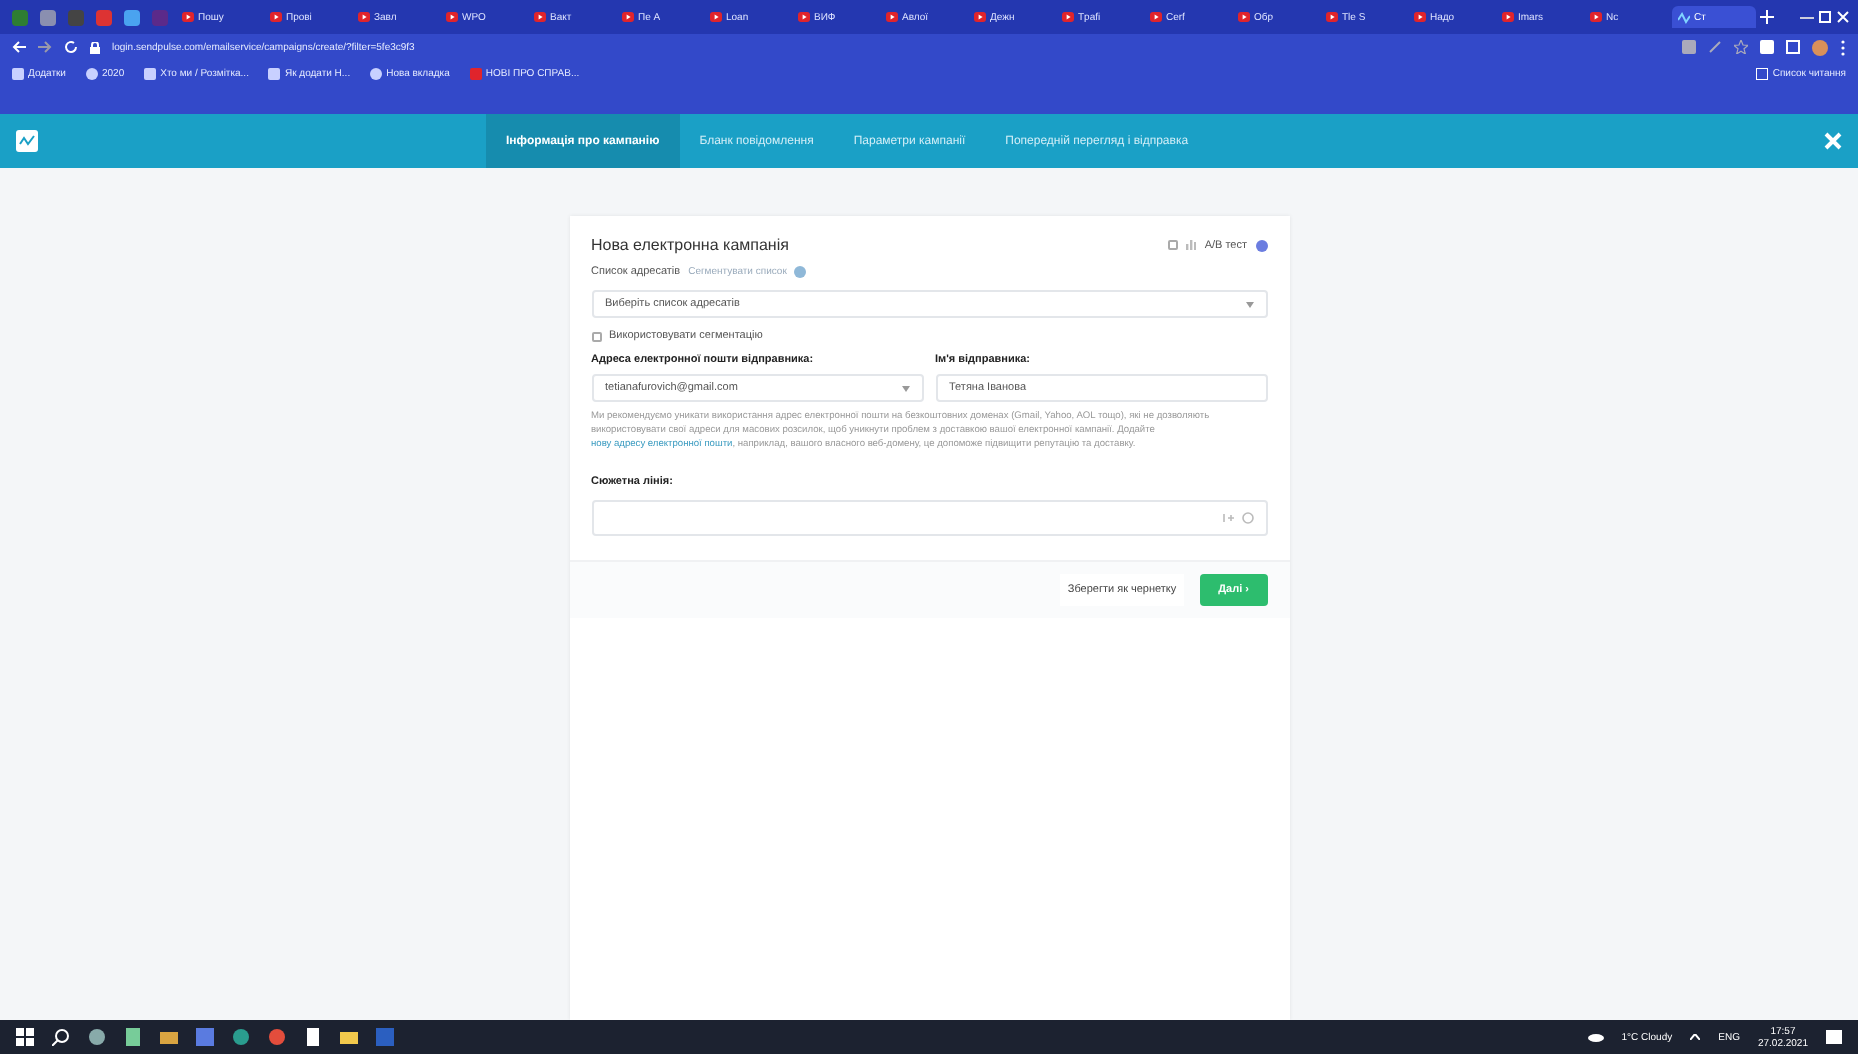 This screenshot has height=1054, width=1858. Describe the element at coordinates (19, 47) in the screenshot. I see `back-icon` at that location.